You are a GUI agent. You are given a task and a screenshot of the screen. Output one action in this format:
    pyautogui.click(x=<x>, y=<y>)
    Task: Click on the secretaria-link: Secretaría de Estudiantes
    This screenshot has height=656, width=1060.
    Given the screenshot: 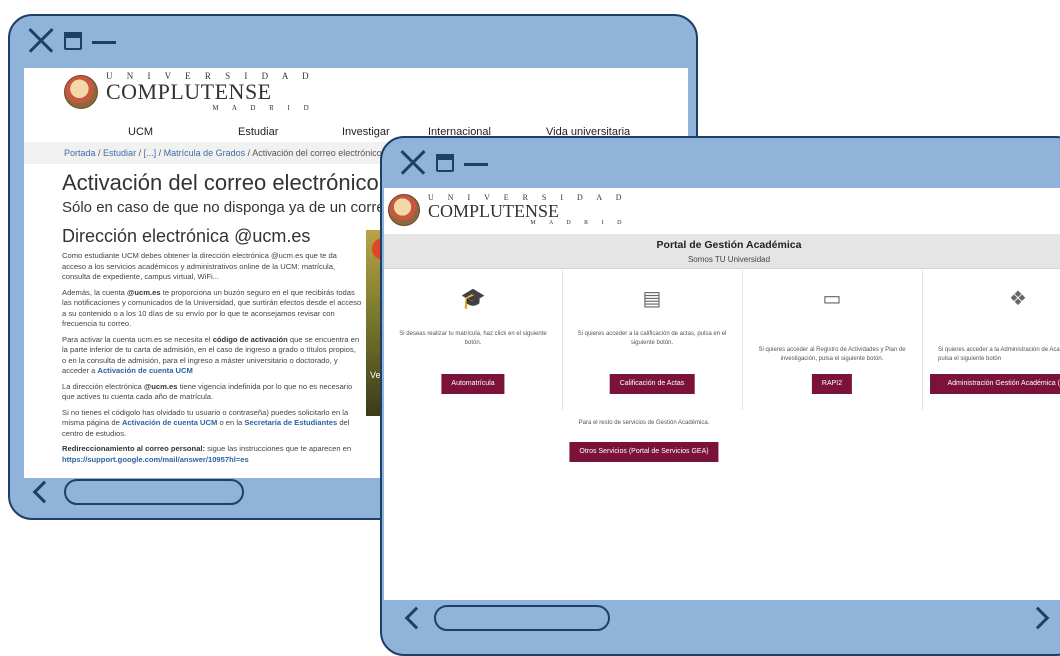 What is the action you would take?
    pyautogui.click(x=290, y=422)
    